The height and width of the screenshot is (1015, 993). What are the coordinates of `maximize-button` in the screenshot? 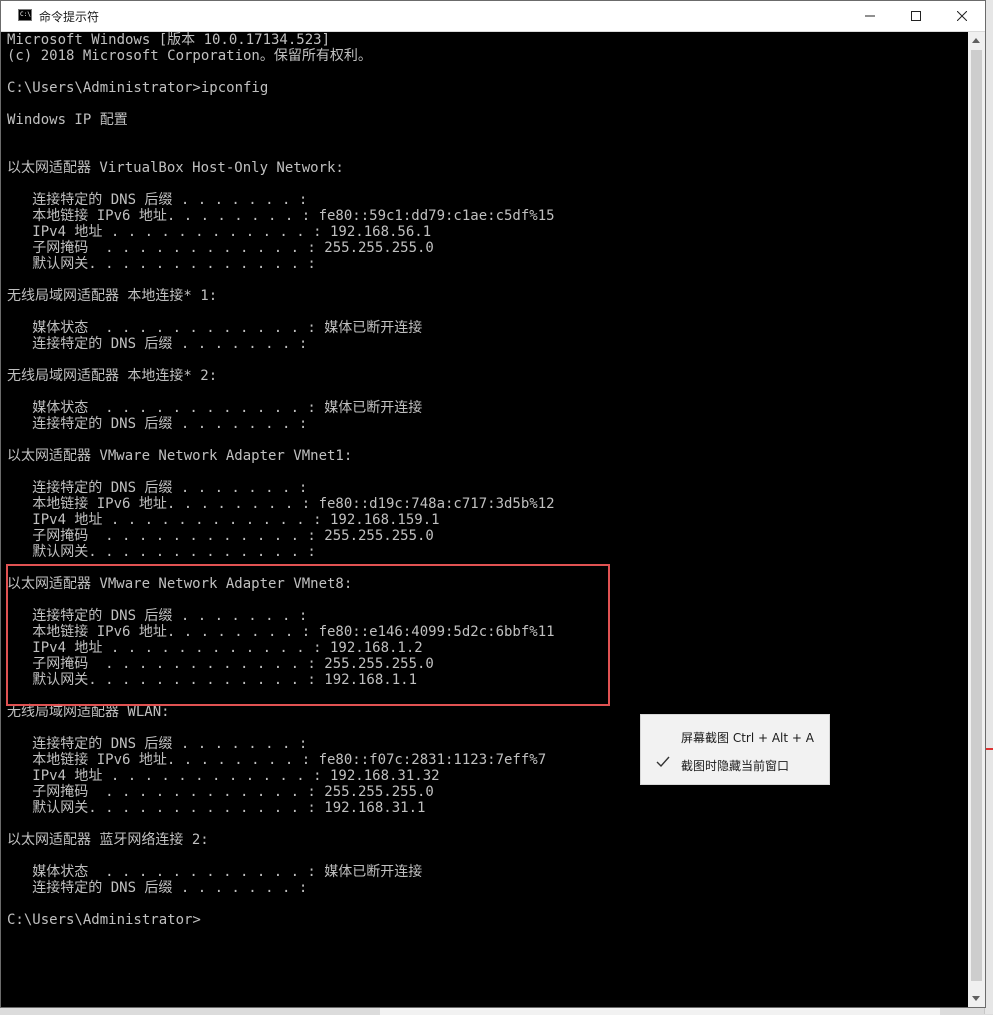 It's located at (916, 16).